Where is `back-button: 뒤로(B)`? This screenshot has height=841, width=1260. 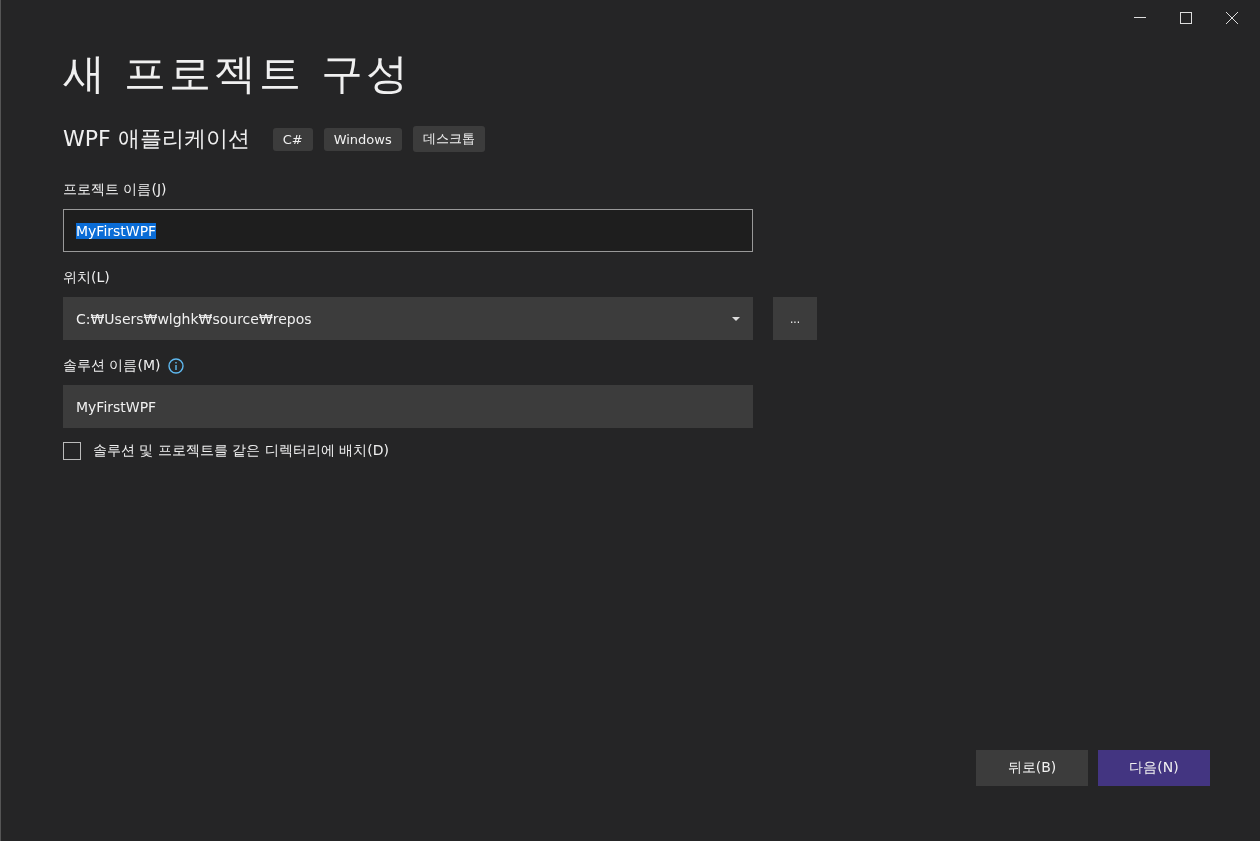
back-button: 뒤로(B) is located at coordinates (1032, 768).